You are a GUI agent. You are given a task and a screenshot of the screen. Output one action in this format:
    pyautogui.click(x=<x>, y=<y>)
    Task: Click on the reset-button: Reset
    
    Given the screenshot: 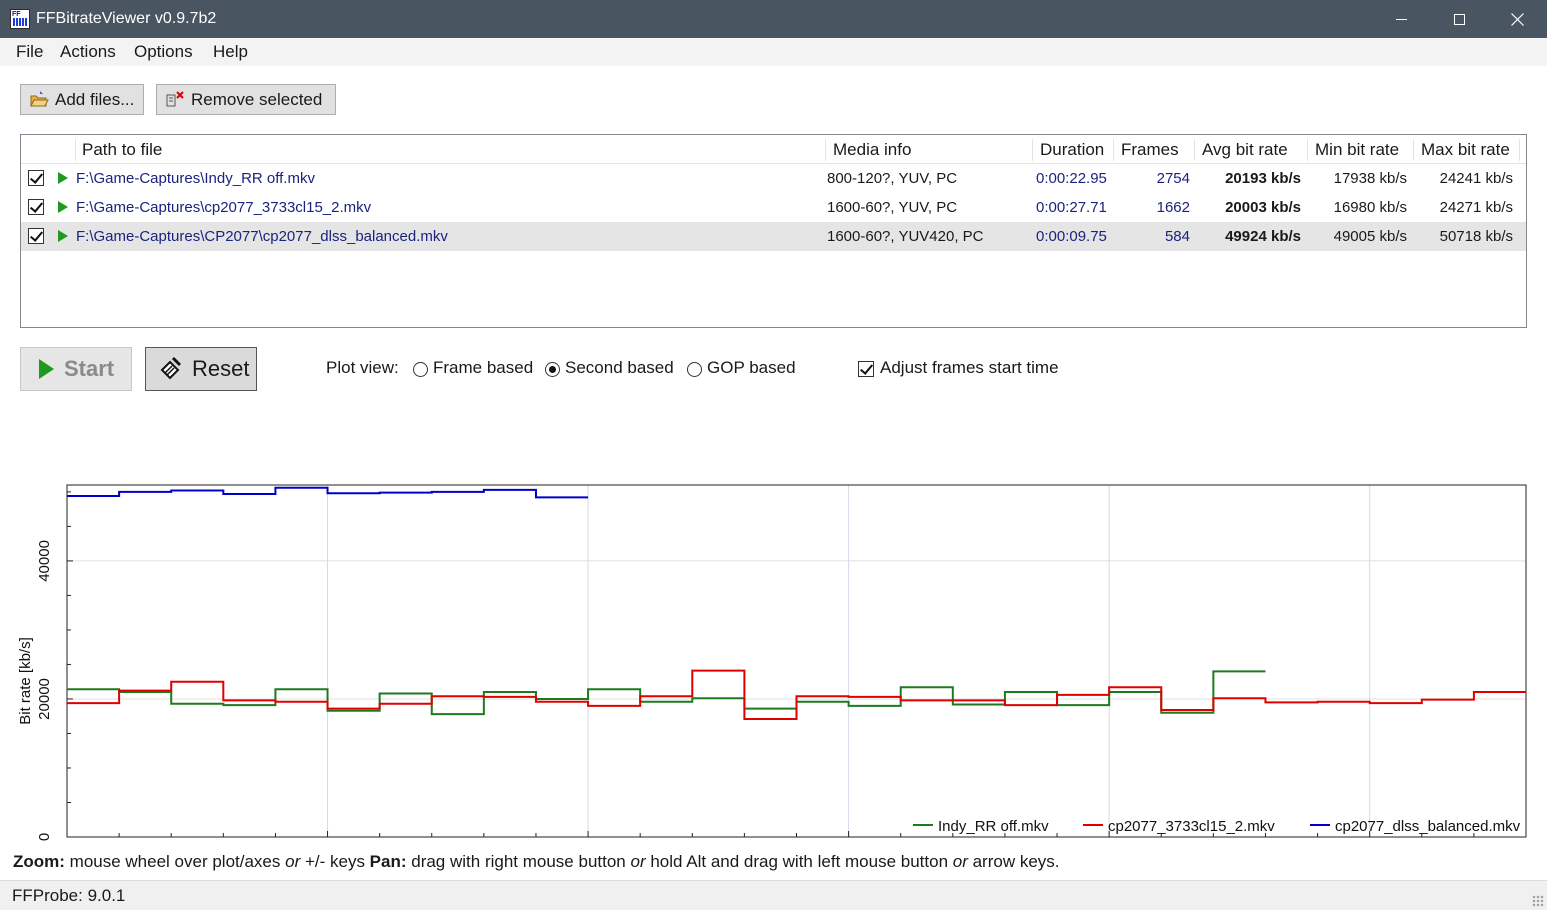 What is the action you would take?
    pyautogui.click(x=201, y=369)
    